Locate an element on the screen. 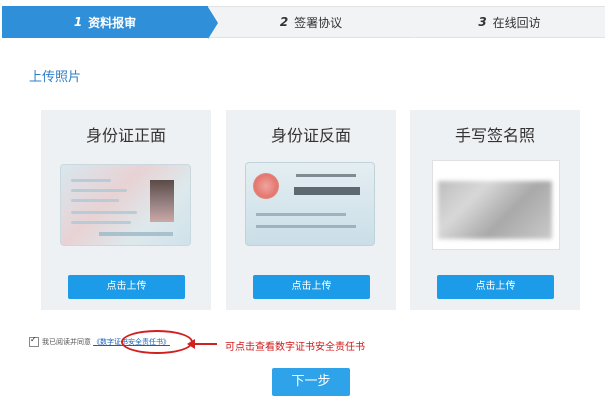 This screenshot has width=605, height=414. section-title: 上传照片 is located at coordinates (55, 77).